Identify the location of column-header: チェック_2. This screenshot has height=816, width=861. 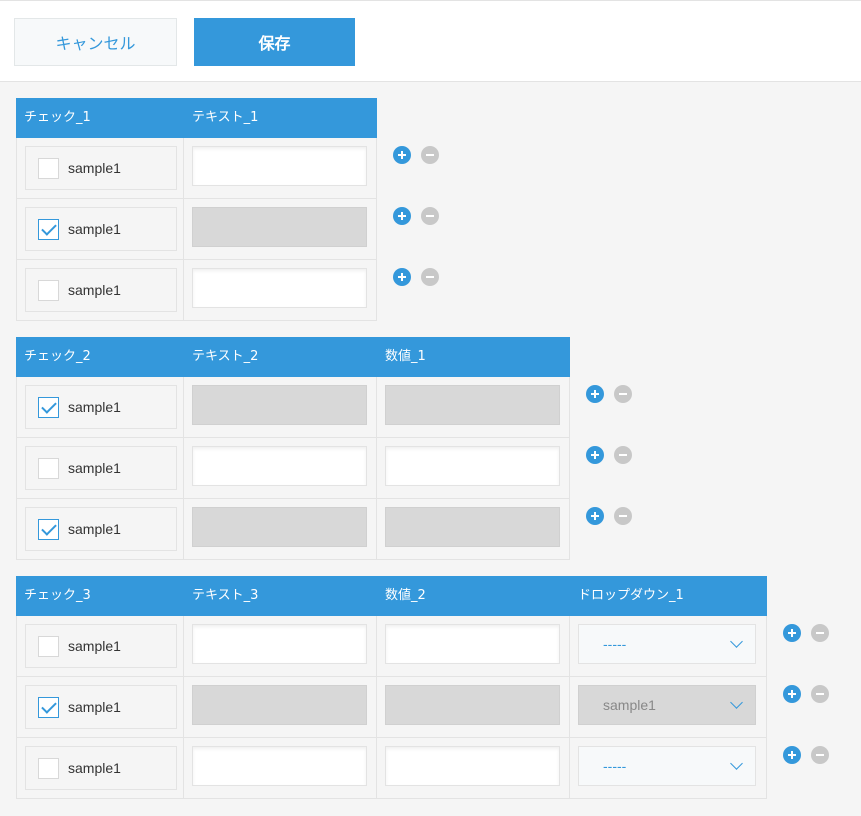
(57, 356).